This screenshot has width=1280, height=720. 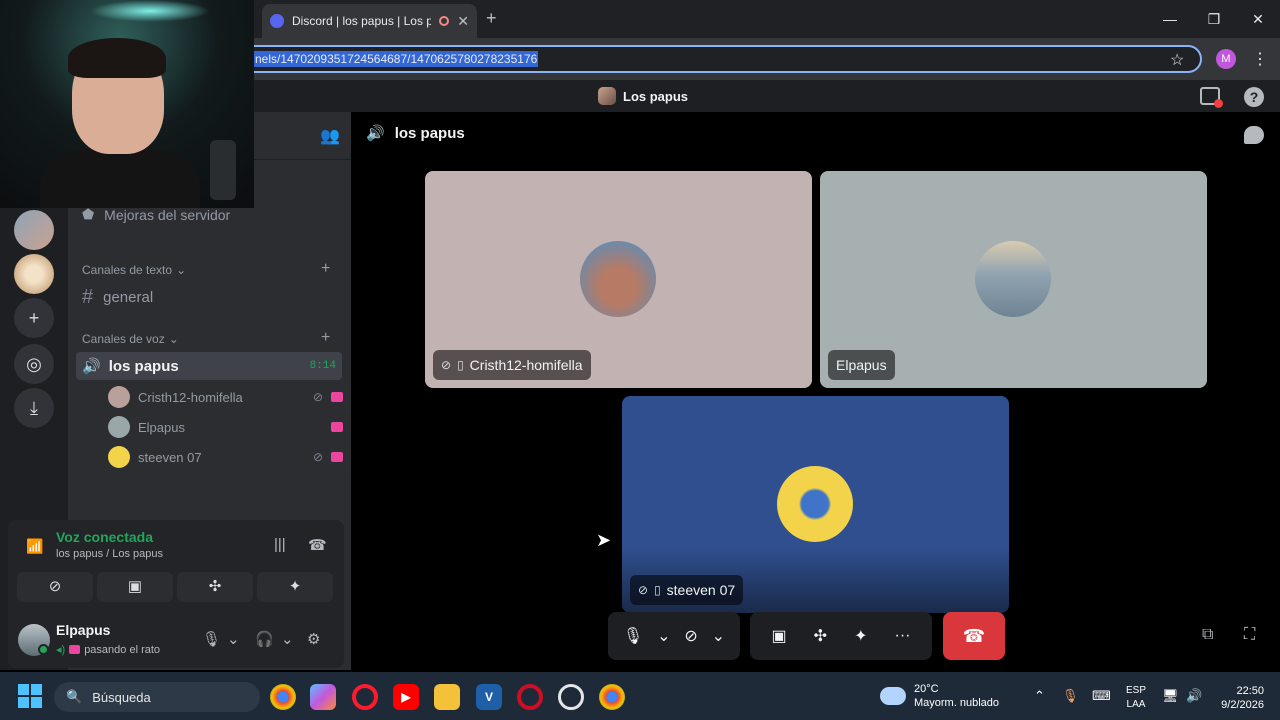 What do you see at coordinates (841, 636) in the screenshot?
I see `share-controls: ▣ ✣ ✦ ···` at bounding box center [841, 636].